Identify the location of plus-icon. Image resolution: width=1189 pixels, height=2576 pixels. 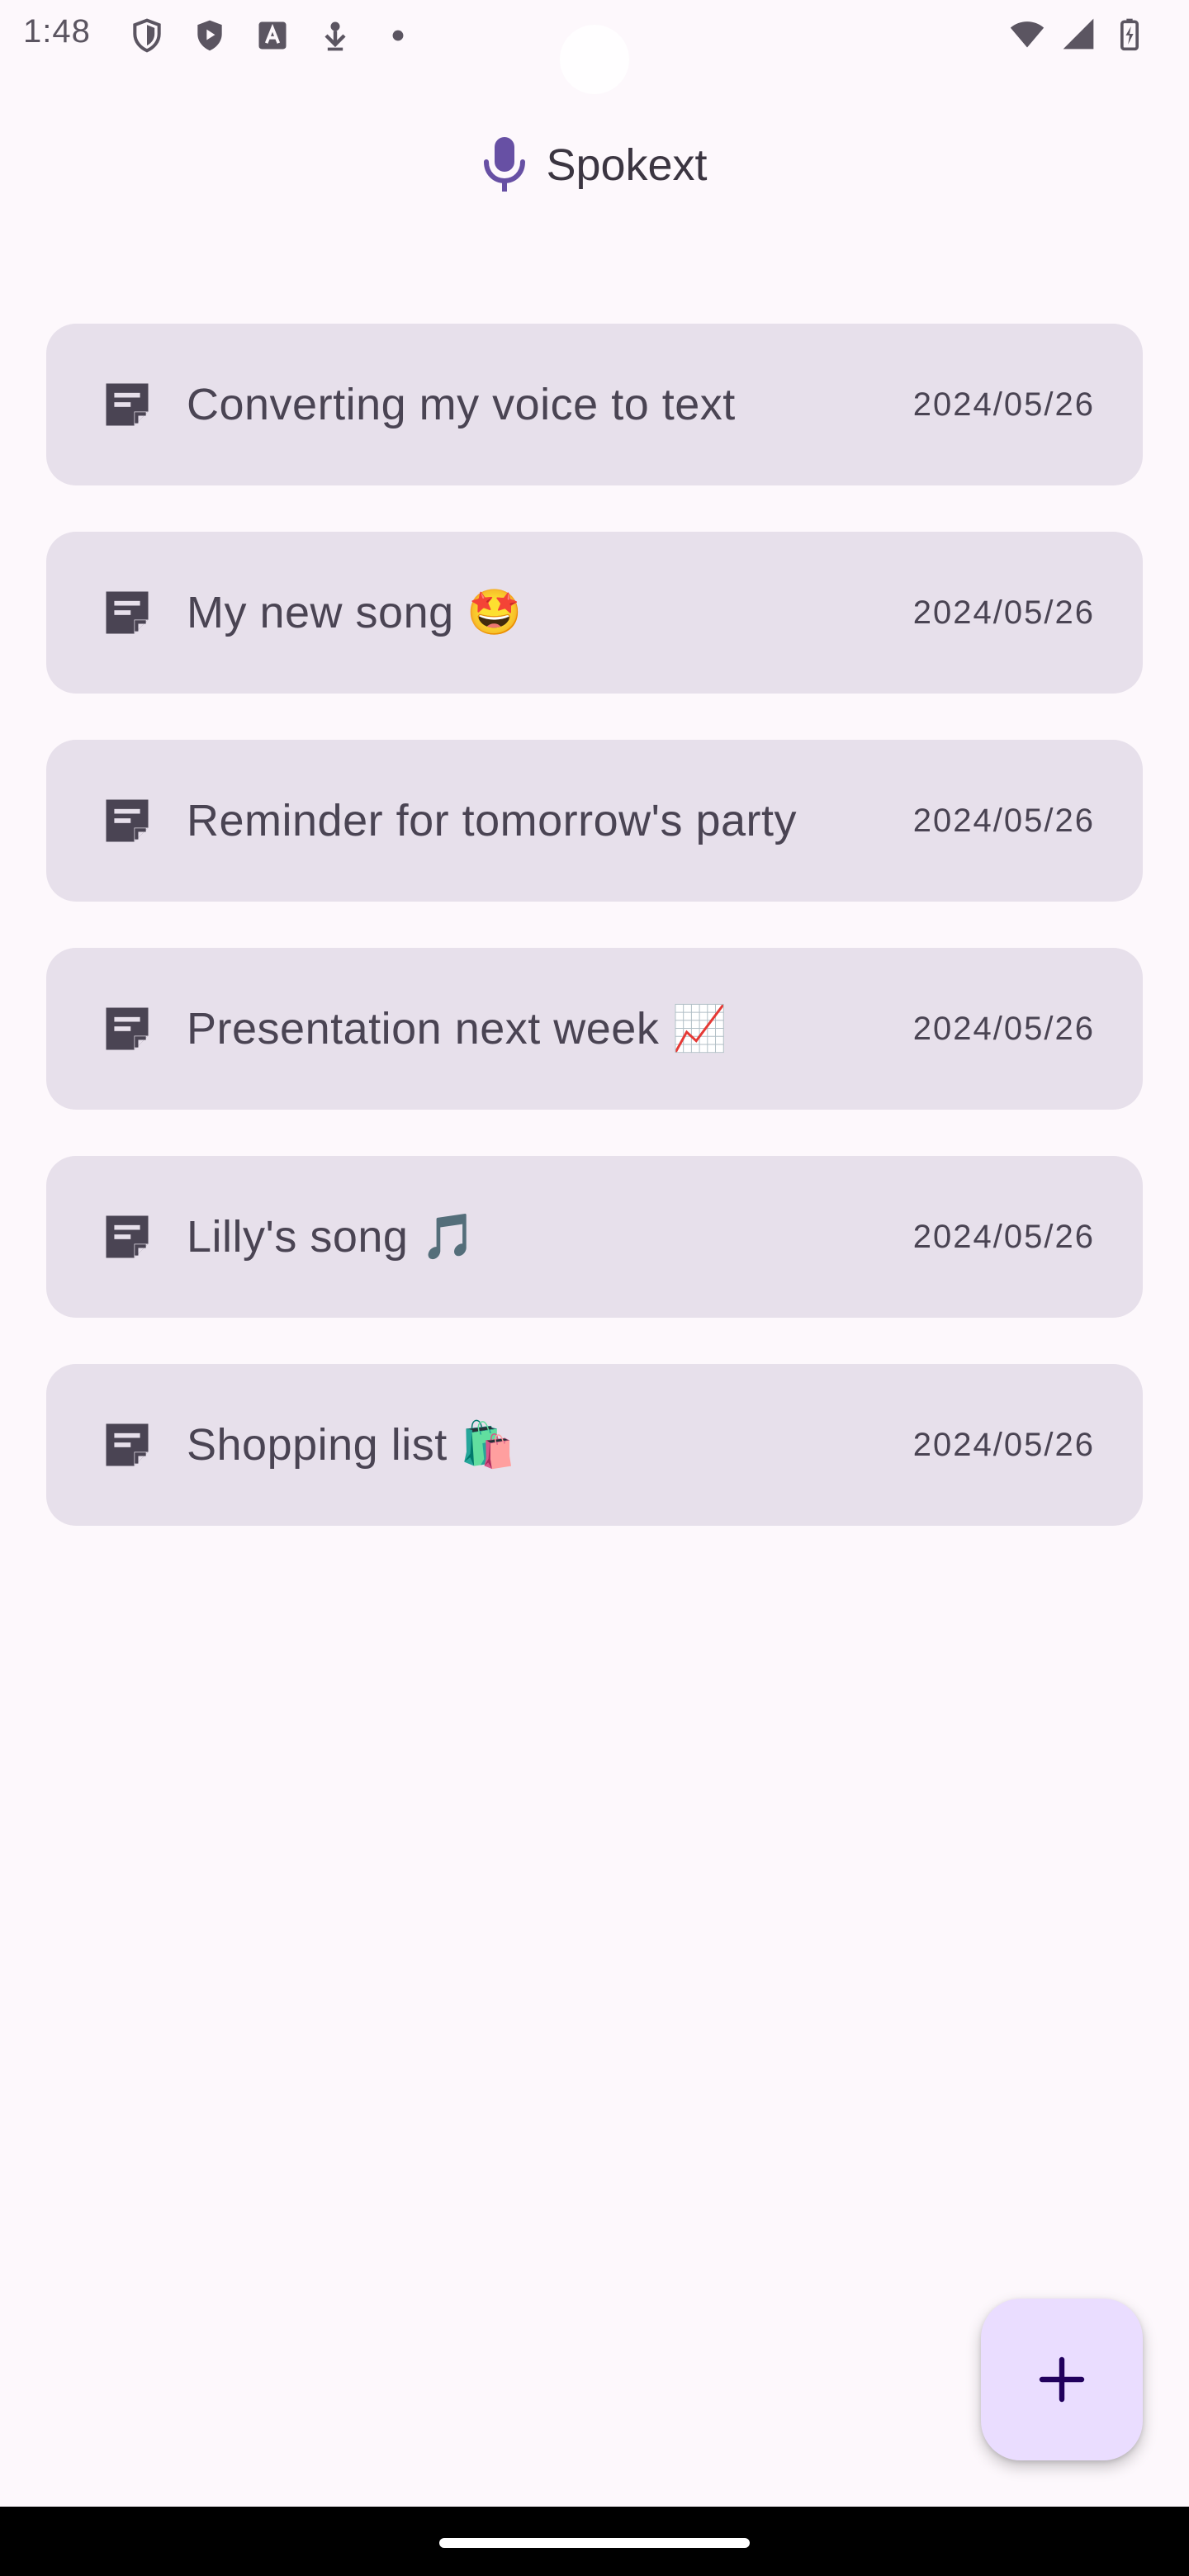
(1062, 2379).